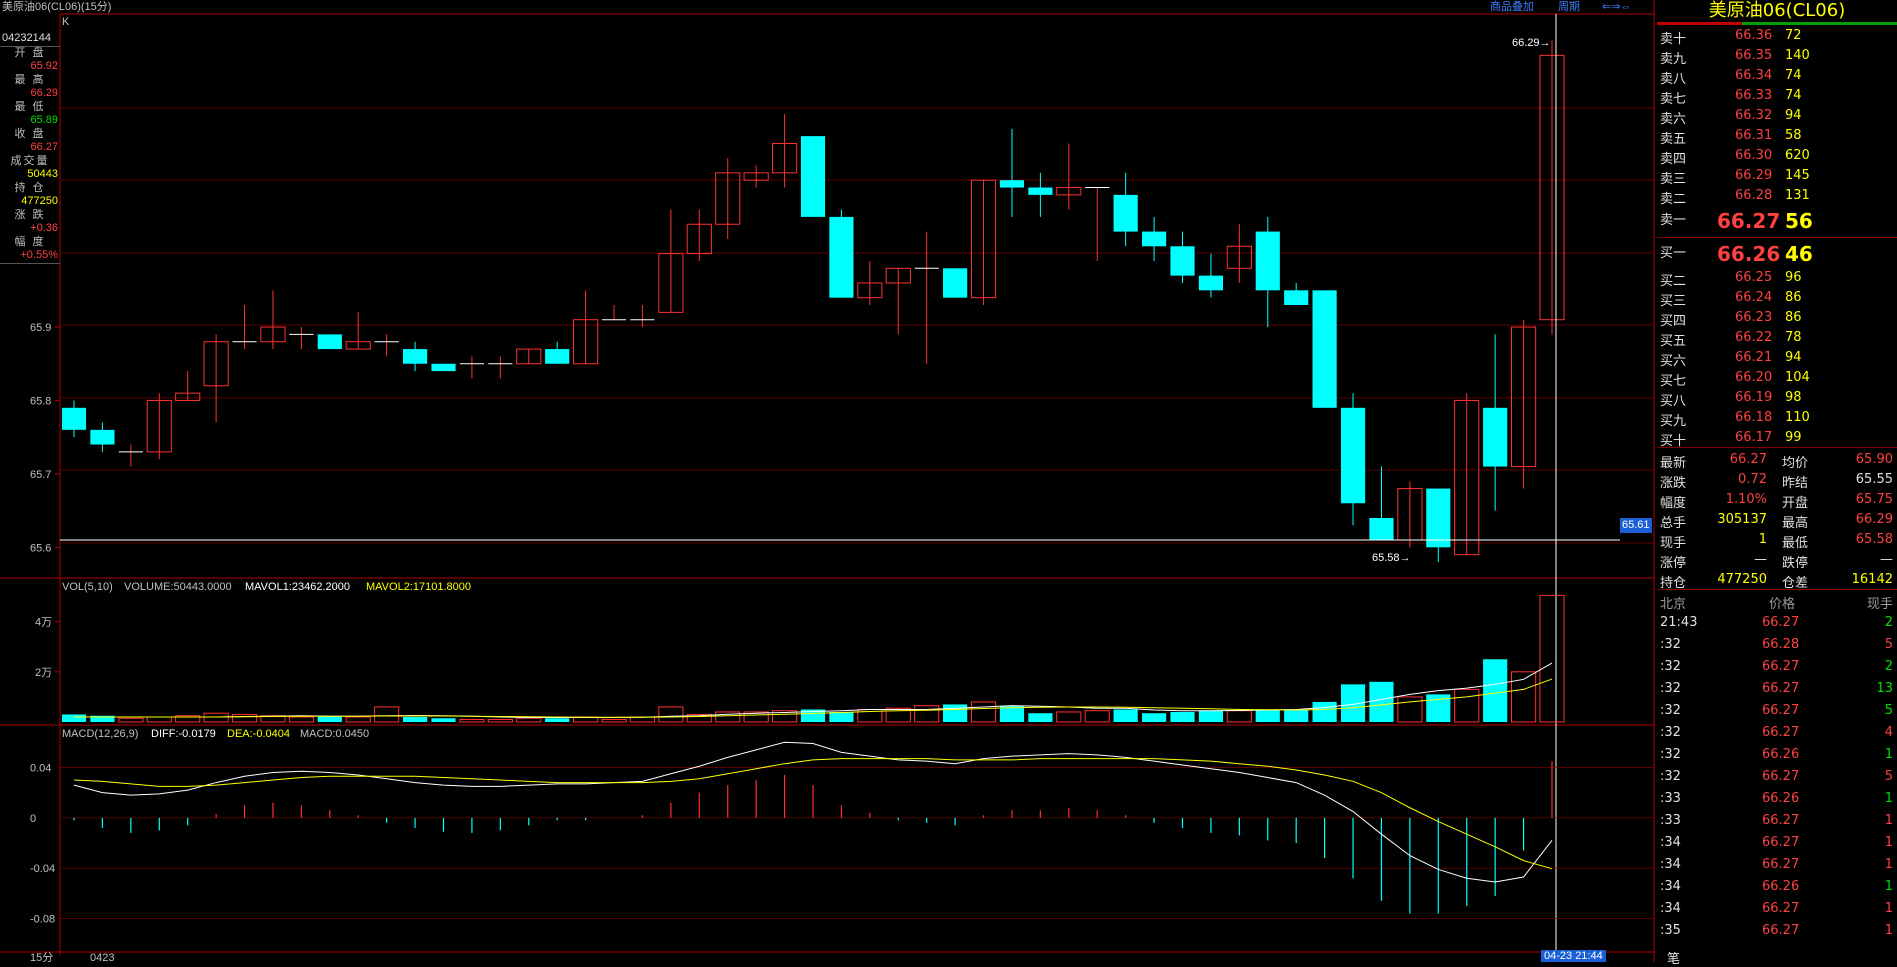 Image resolution: width=1897 pixels, height=967 pixels. Describe the element at coordinates (1616, 7) in the screenshot. I see `nav-arrows-icon: ⇐⇒⇔` at that location.